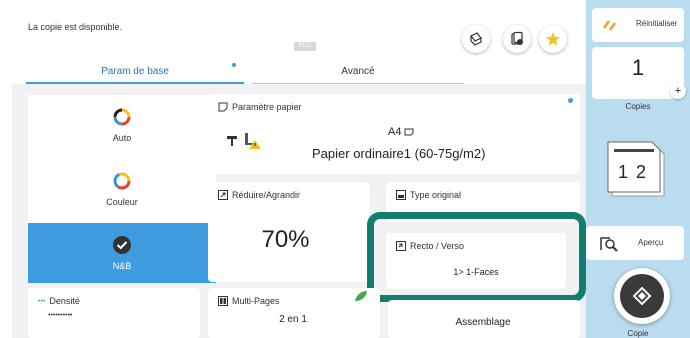 Image resolution: width=690 pixels, height=338 pixels. Describe the element at coordinates (266, 195) in the screenshot. I see `reduce-enlarge-title: Réduire/Agrandir` at that location.